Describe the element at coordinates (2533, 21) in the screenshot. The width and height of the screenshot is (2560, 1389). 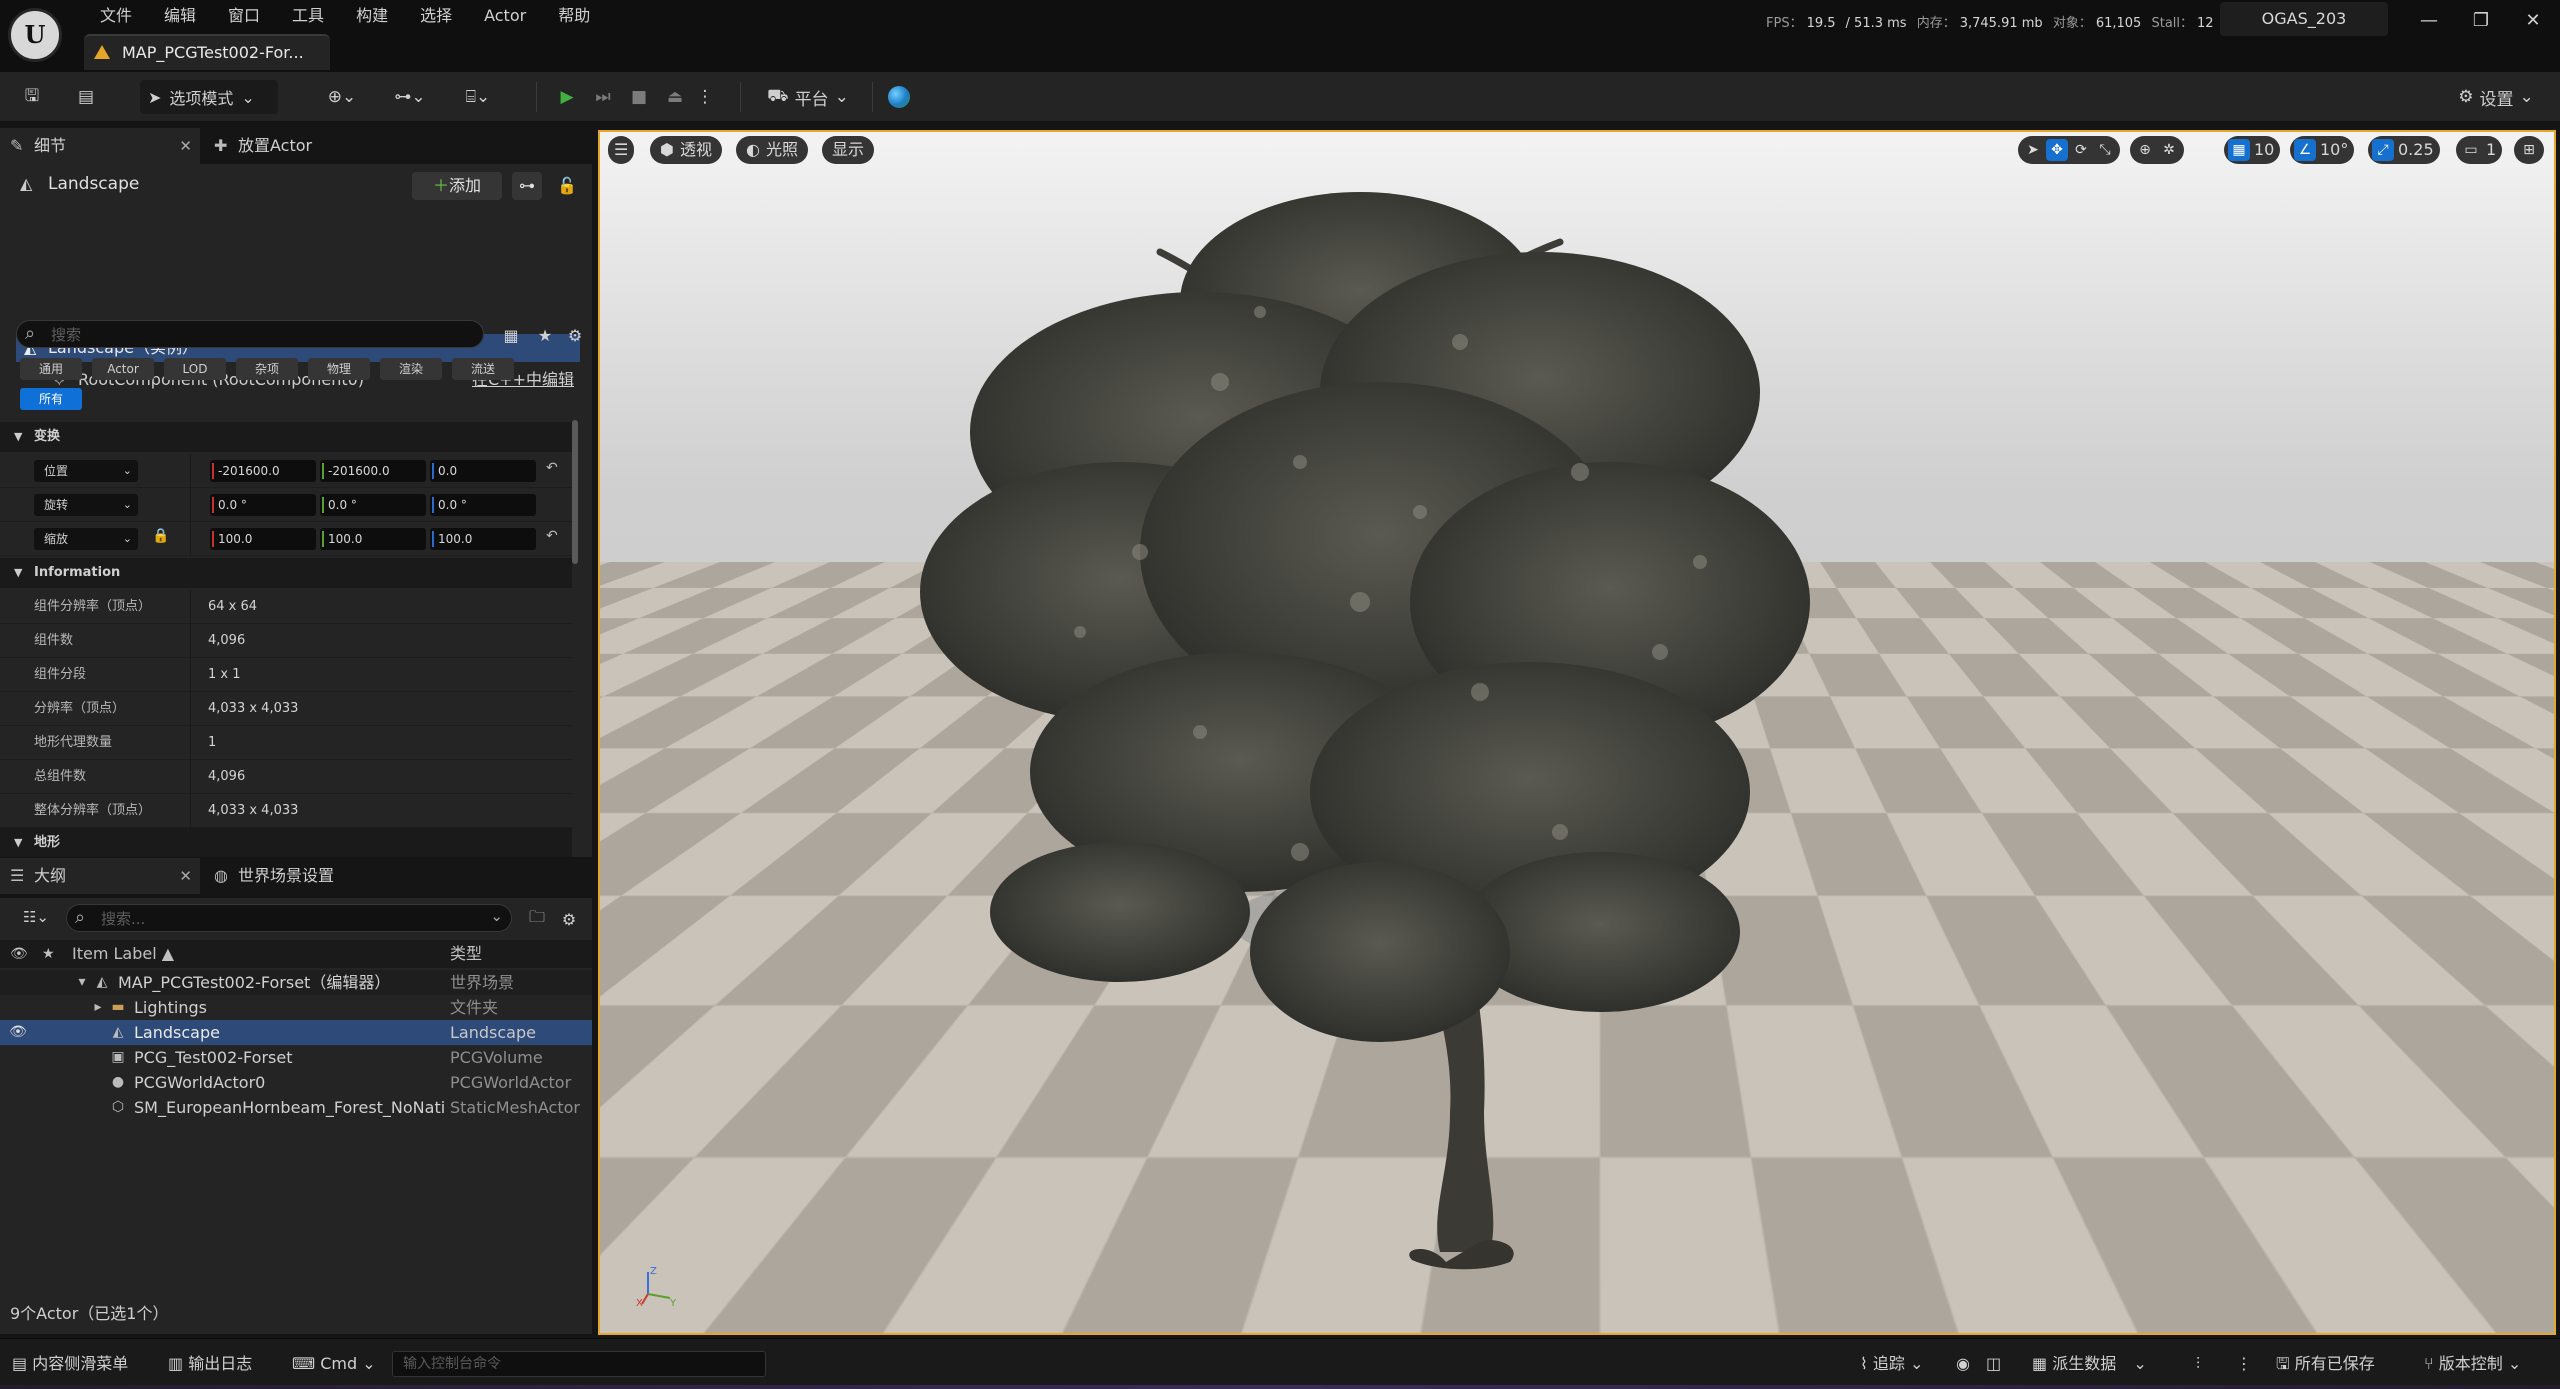
I see `close-button: ✕` at that location.